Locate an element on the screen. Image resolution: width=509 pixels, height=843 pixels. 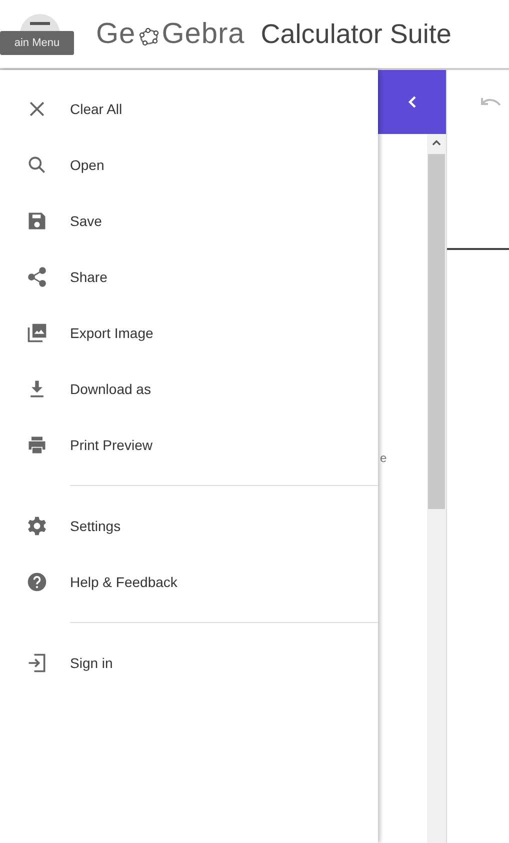
tooltip: ain Menu is located at coordinates (37, 43).